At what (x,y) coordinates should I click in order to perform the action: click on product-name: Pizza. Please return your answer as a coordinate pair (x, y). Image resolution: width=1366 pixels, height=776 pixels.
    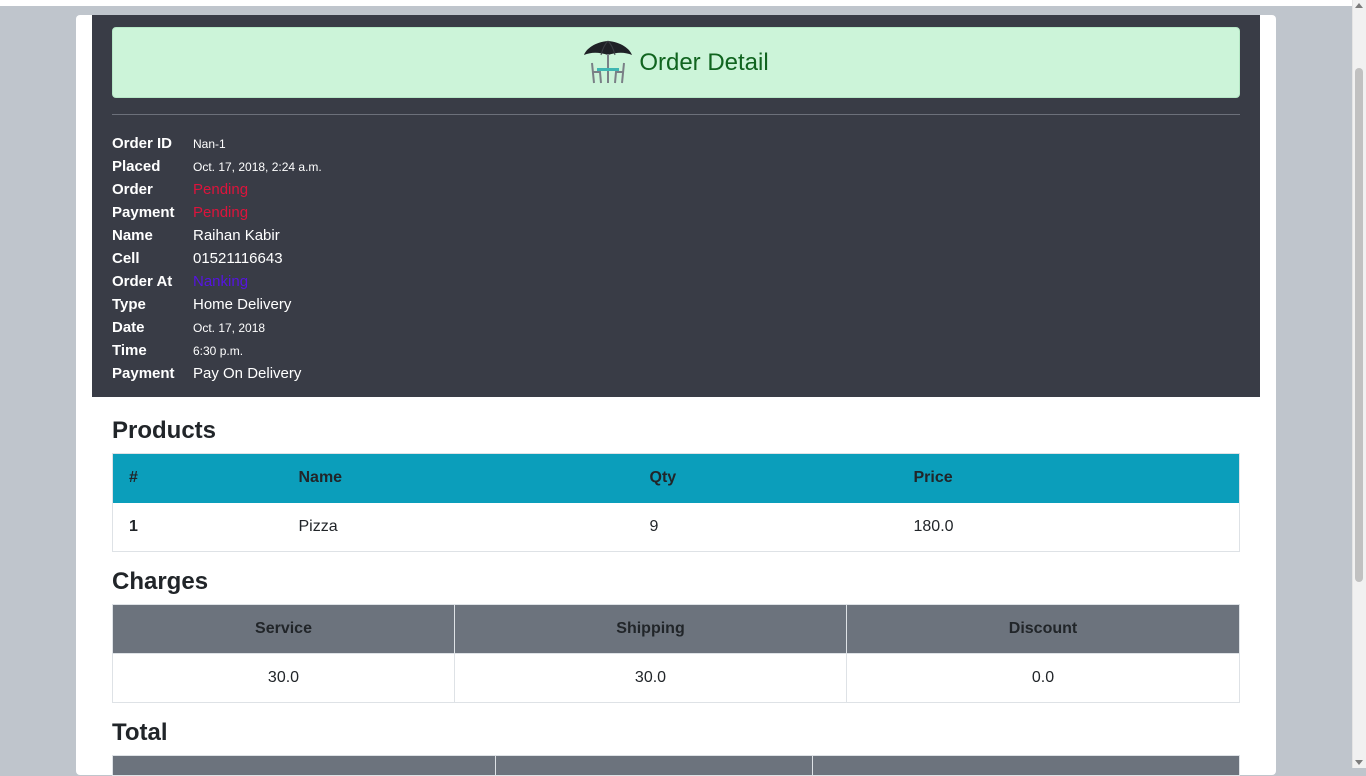
    Looking at the image, I should click on (458, 527).